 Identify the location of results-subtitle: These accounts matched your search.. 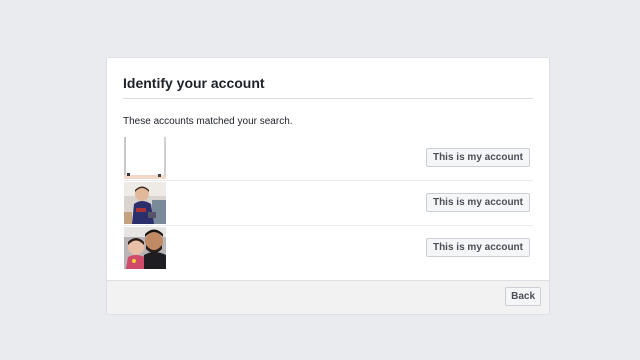
(208, 121).